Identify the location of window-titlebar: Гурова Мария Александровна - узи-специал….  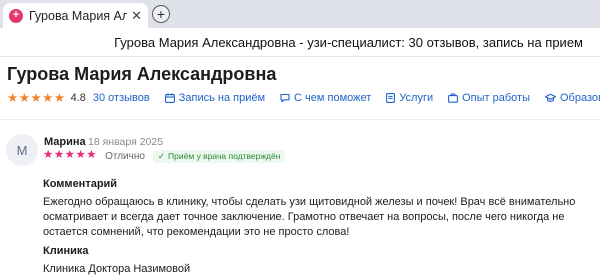
(300, 42).